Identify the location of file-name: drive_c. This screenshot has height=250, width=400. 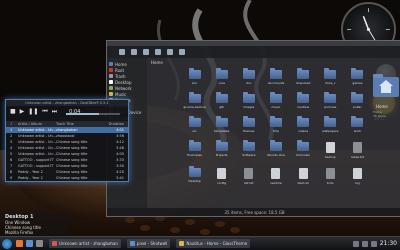
(330, 83).